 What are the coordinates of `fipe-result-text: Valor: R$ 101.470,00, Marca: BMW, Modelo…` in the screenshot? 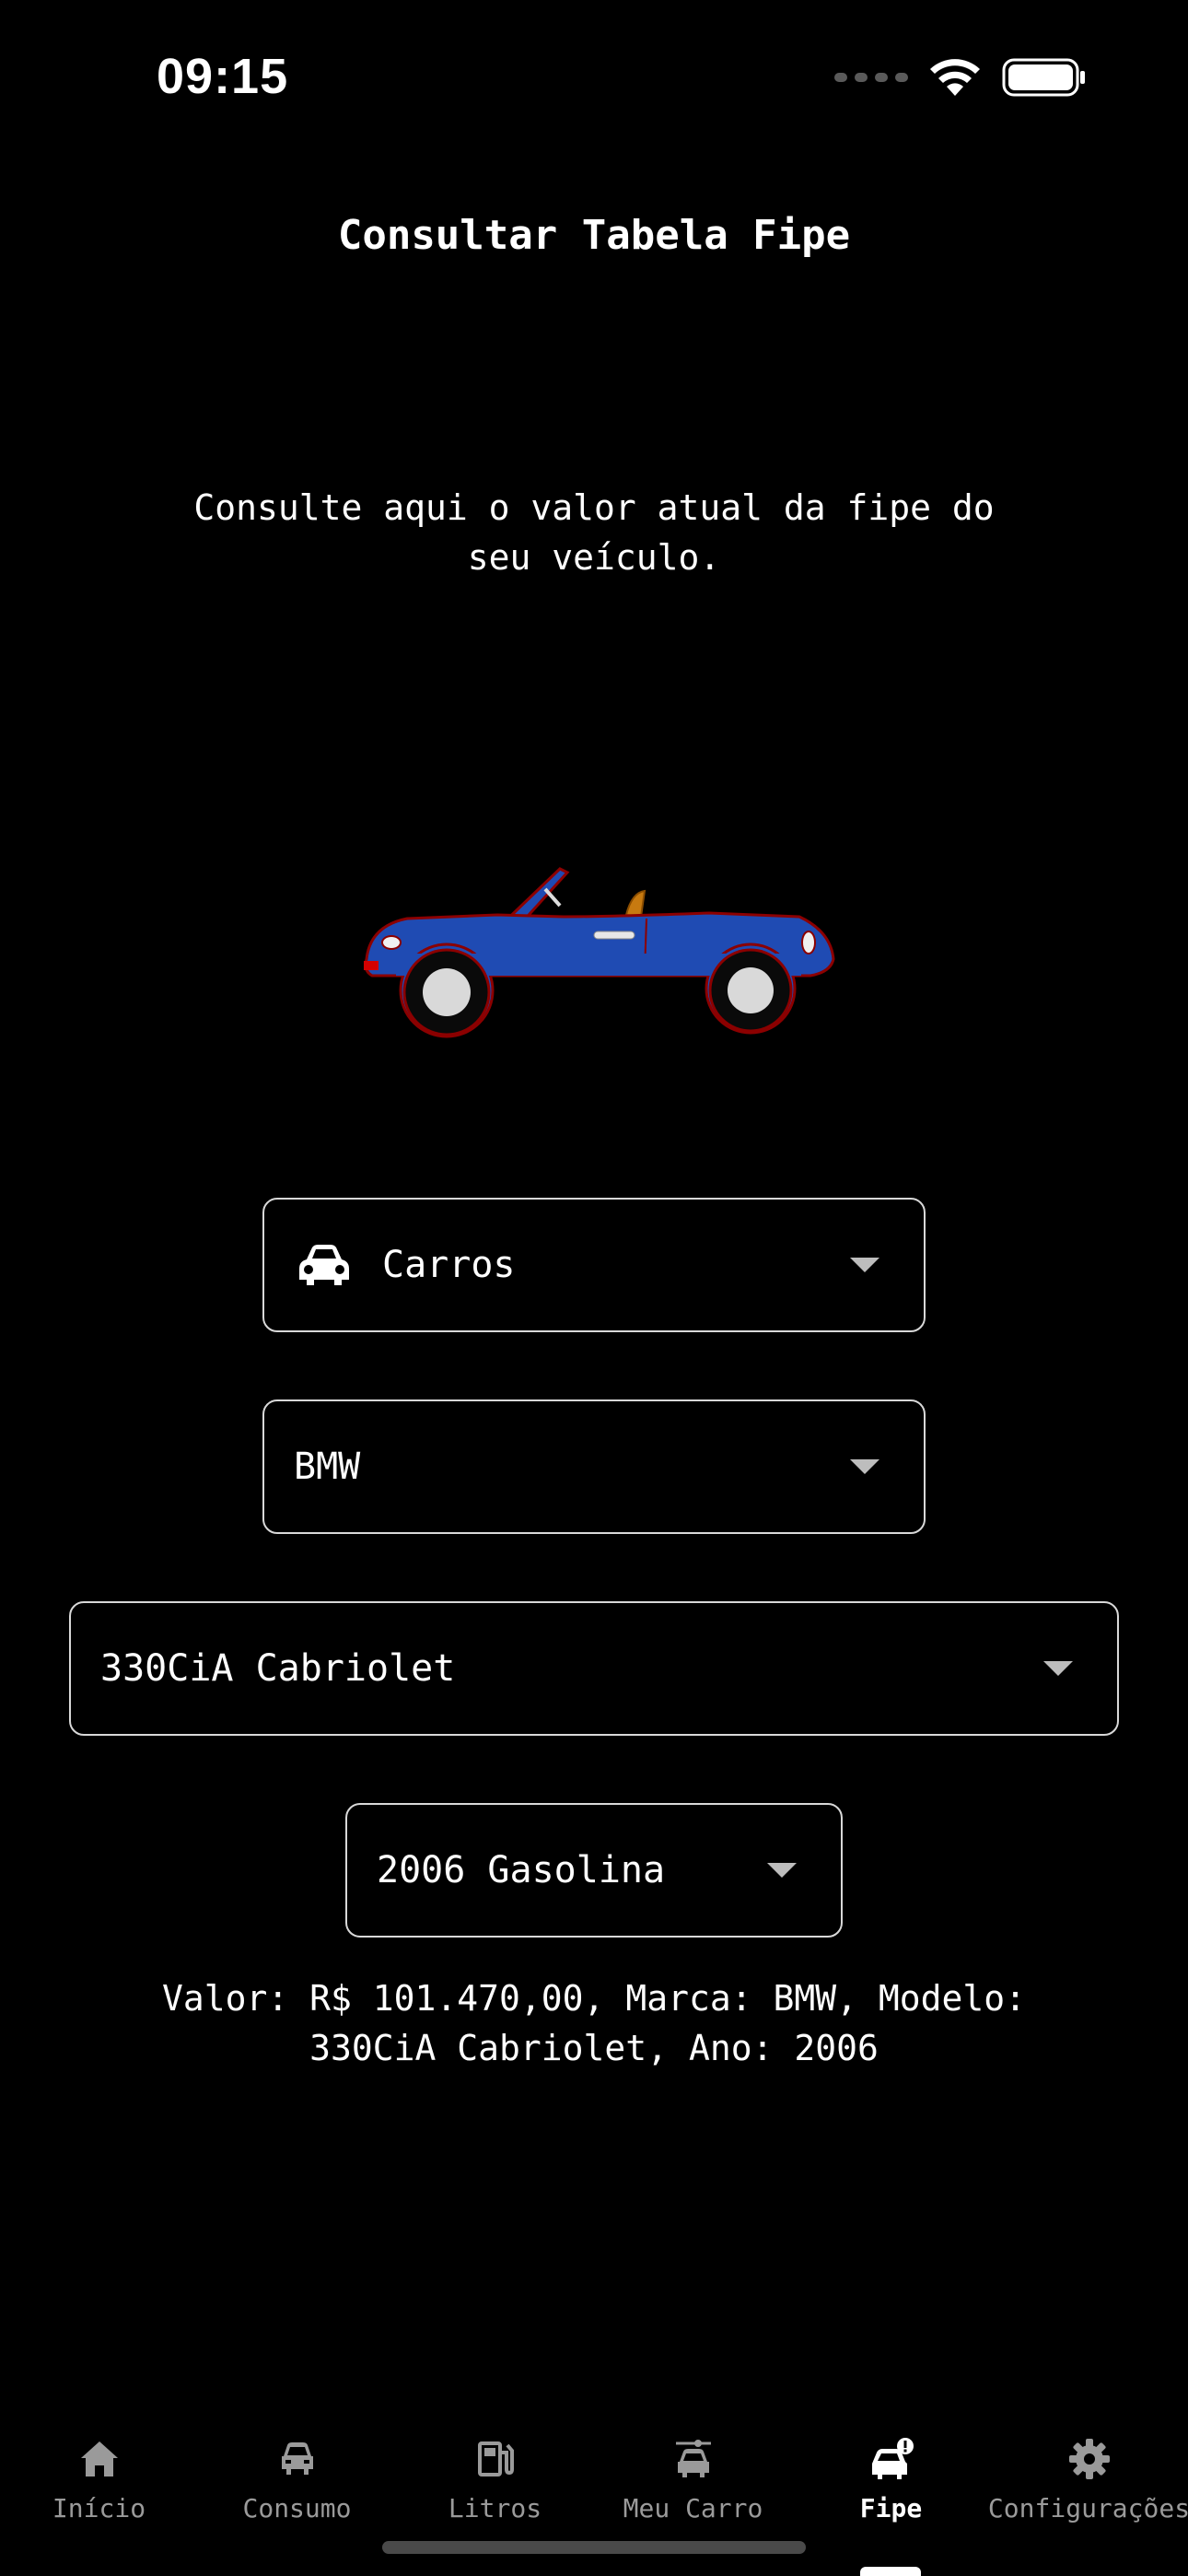 It's located at (594, 2023).